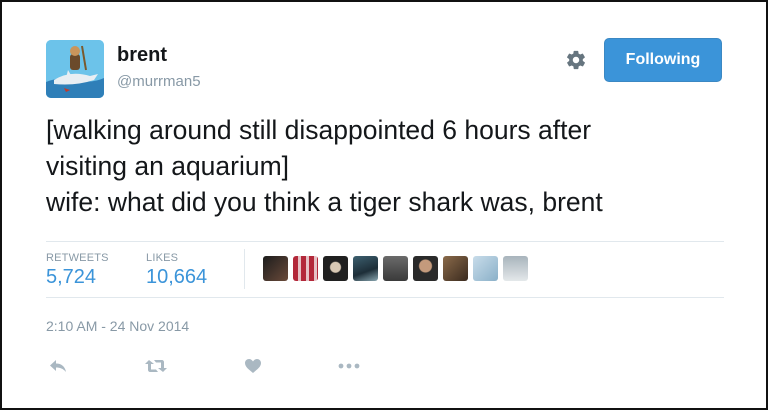  Describe the element at coordinates (77, 258) in the screenshot. I see `retweets-label: RETWEETS` at that location.